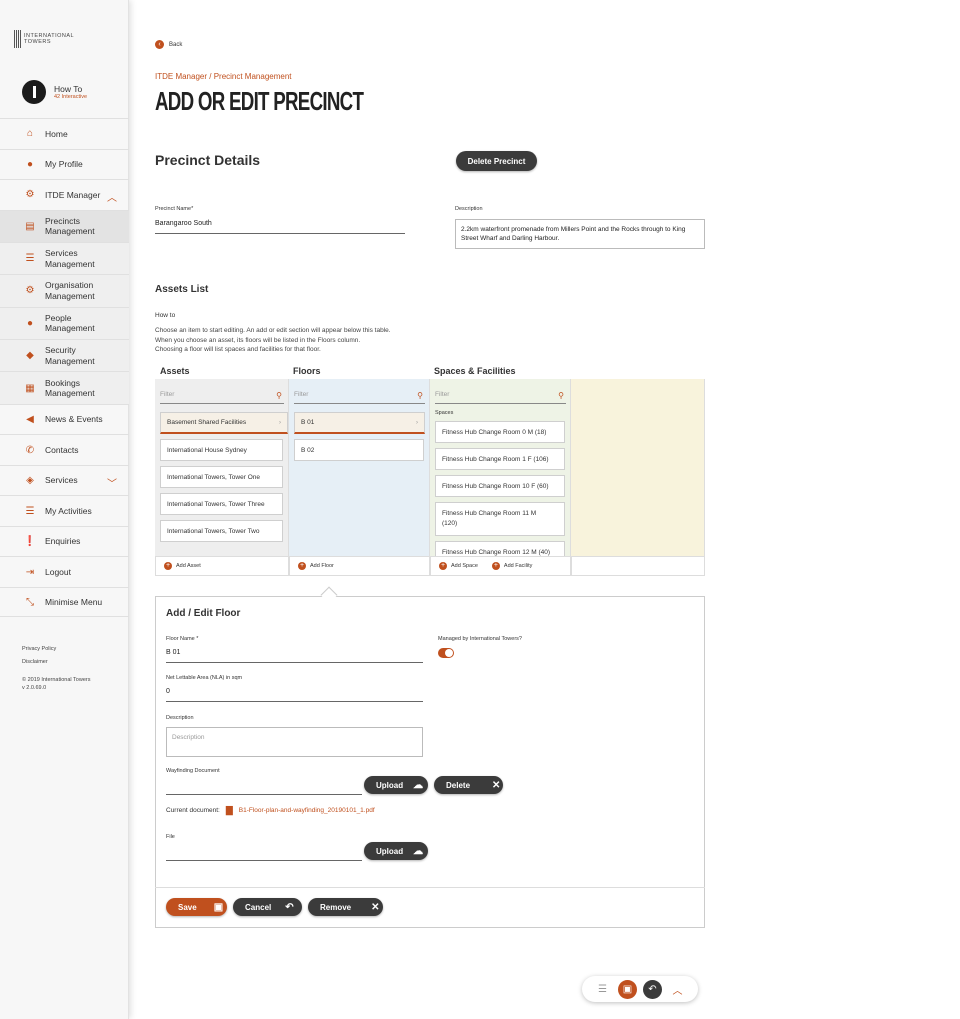 This screenshot has width=960, height=1019. I want to click on add-facility-button: + Add Facility, so click(511, 566).